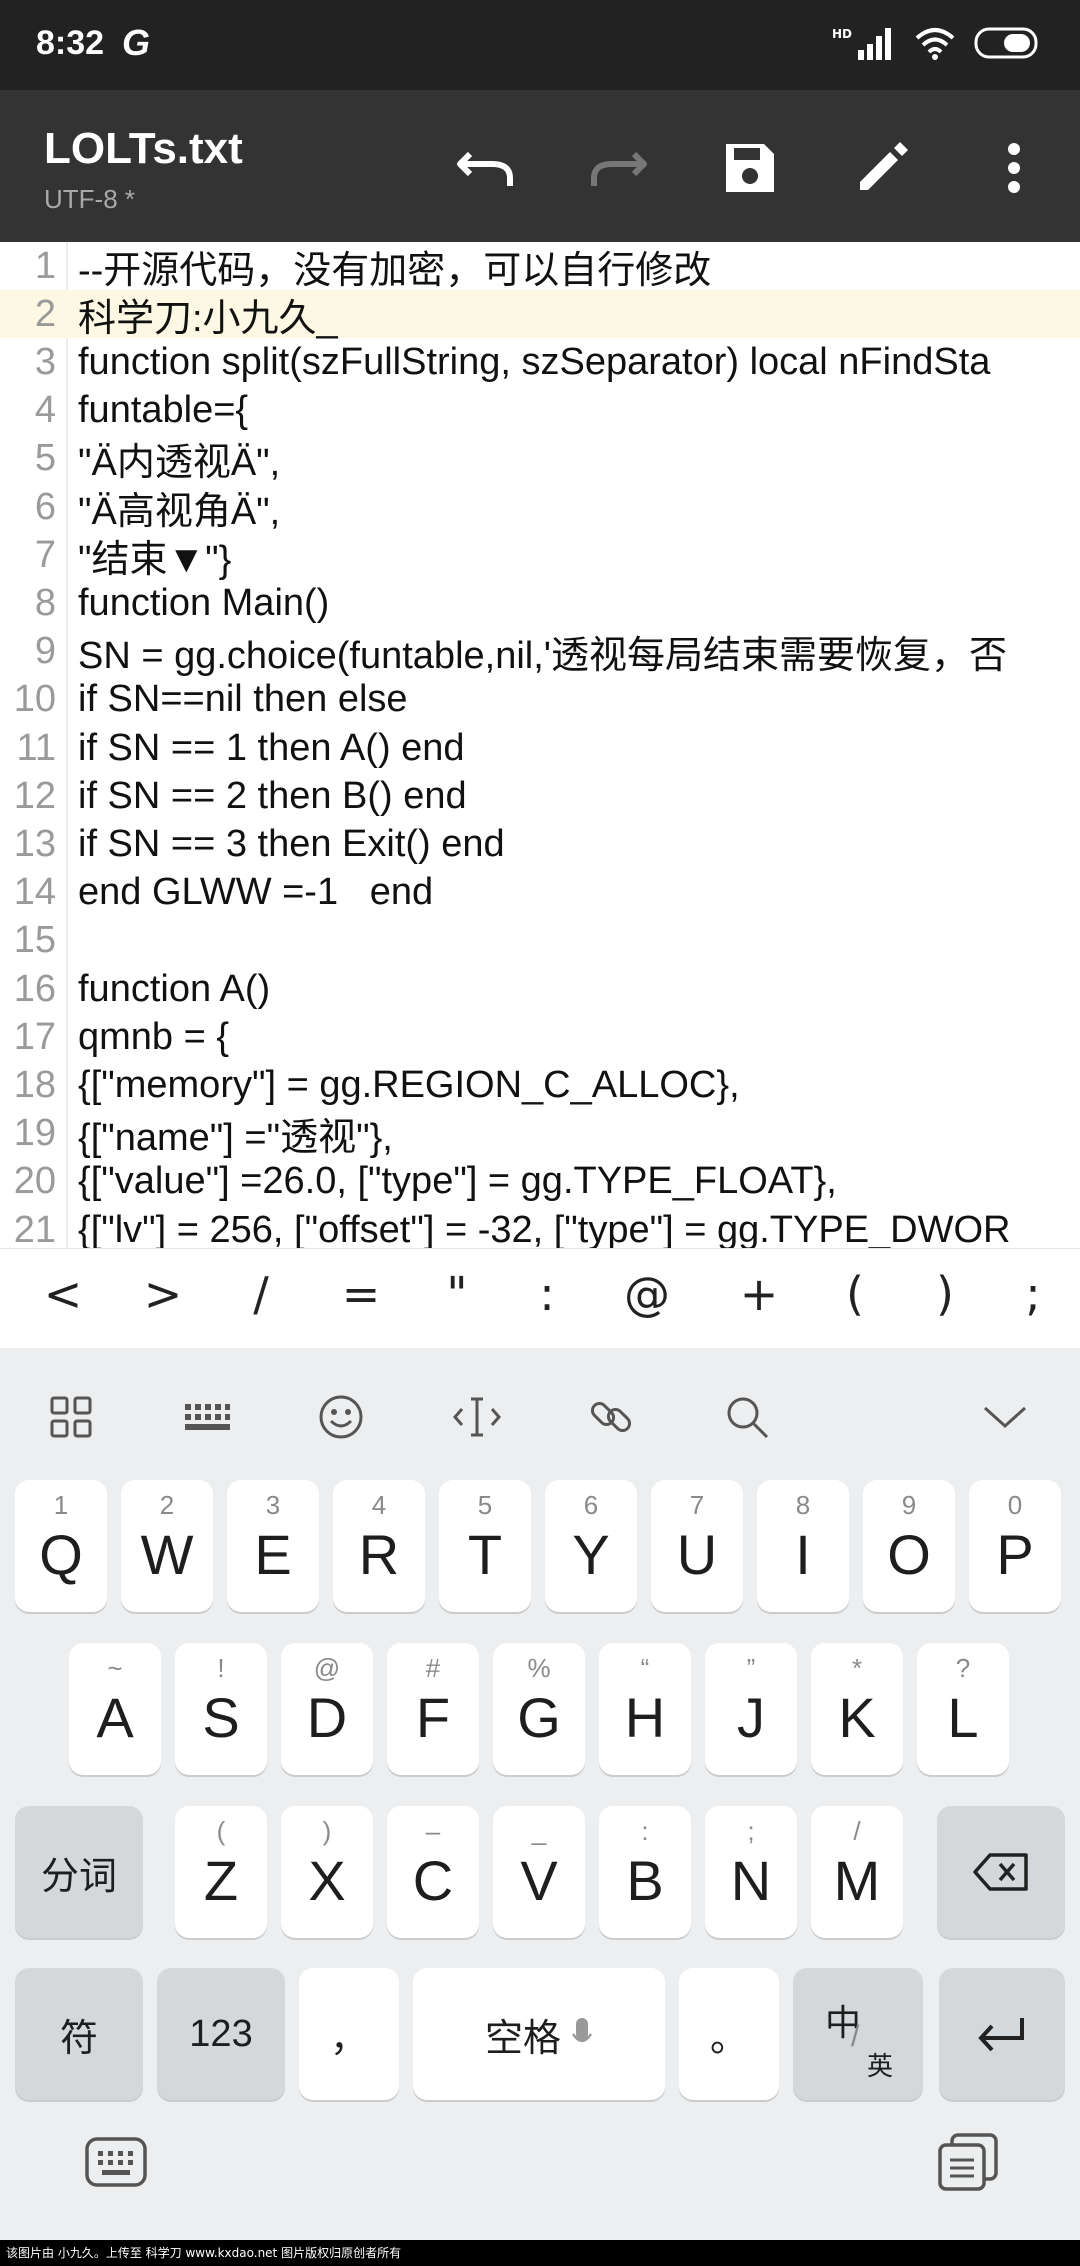 This screenshot has width=1080, height=2266. What do you see at coordinates (540, 700) in the screenshot?
I see `code-line: 10 if SN==nil then else` at bounding box center [540, 700].